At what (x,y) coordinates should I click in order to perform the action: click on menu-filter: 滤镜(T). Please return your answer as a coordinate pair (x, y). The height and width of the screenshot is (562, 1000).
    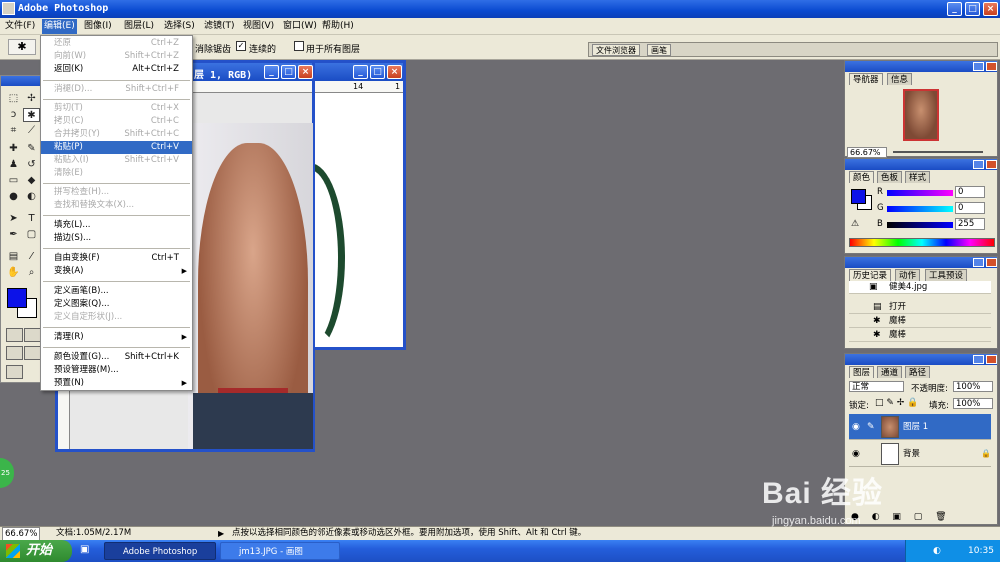
    Looking at the image, I should click on (219, 26).